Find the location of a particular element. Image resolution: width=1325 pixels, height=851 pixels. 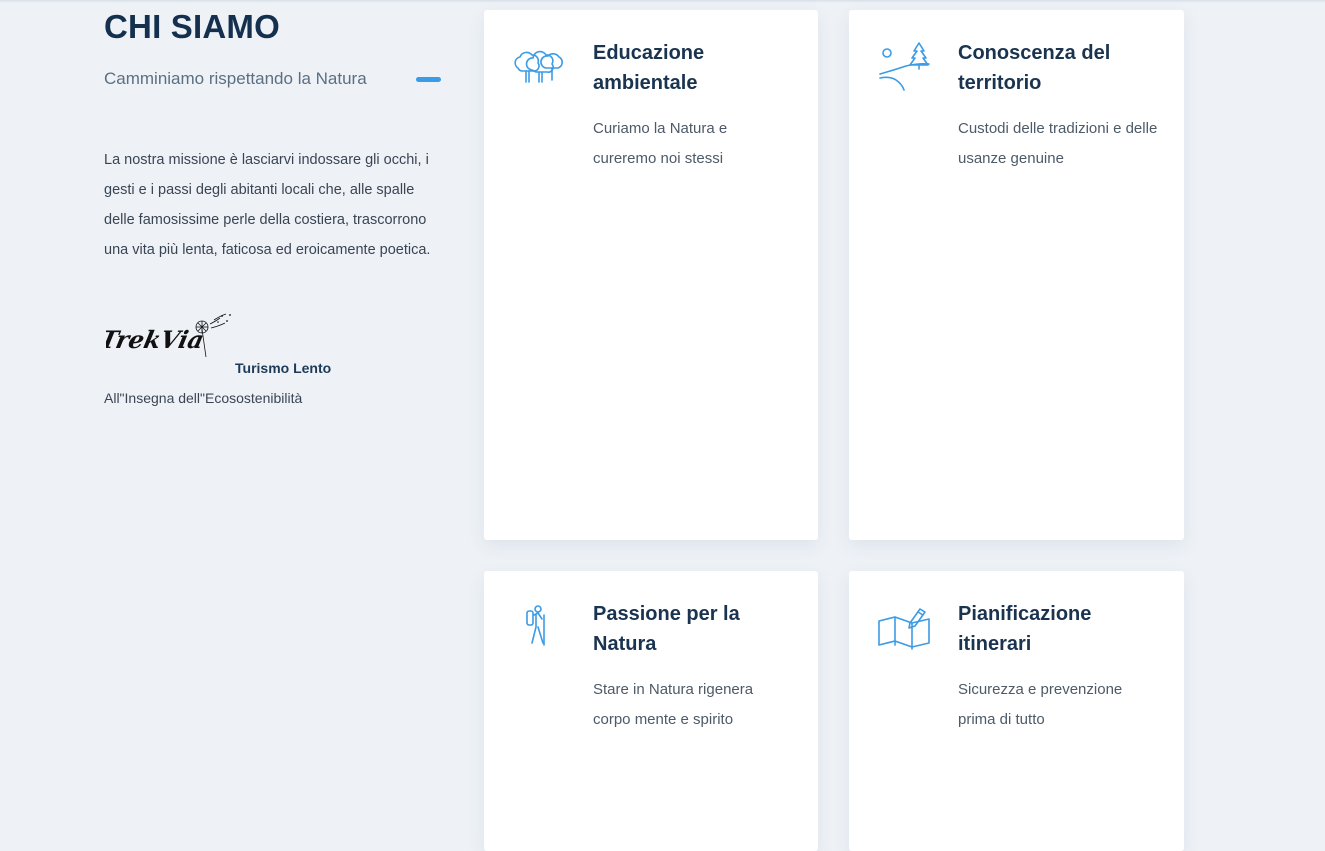

landscape-pine-icon is located at coordinates (904, 66).